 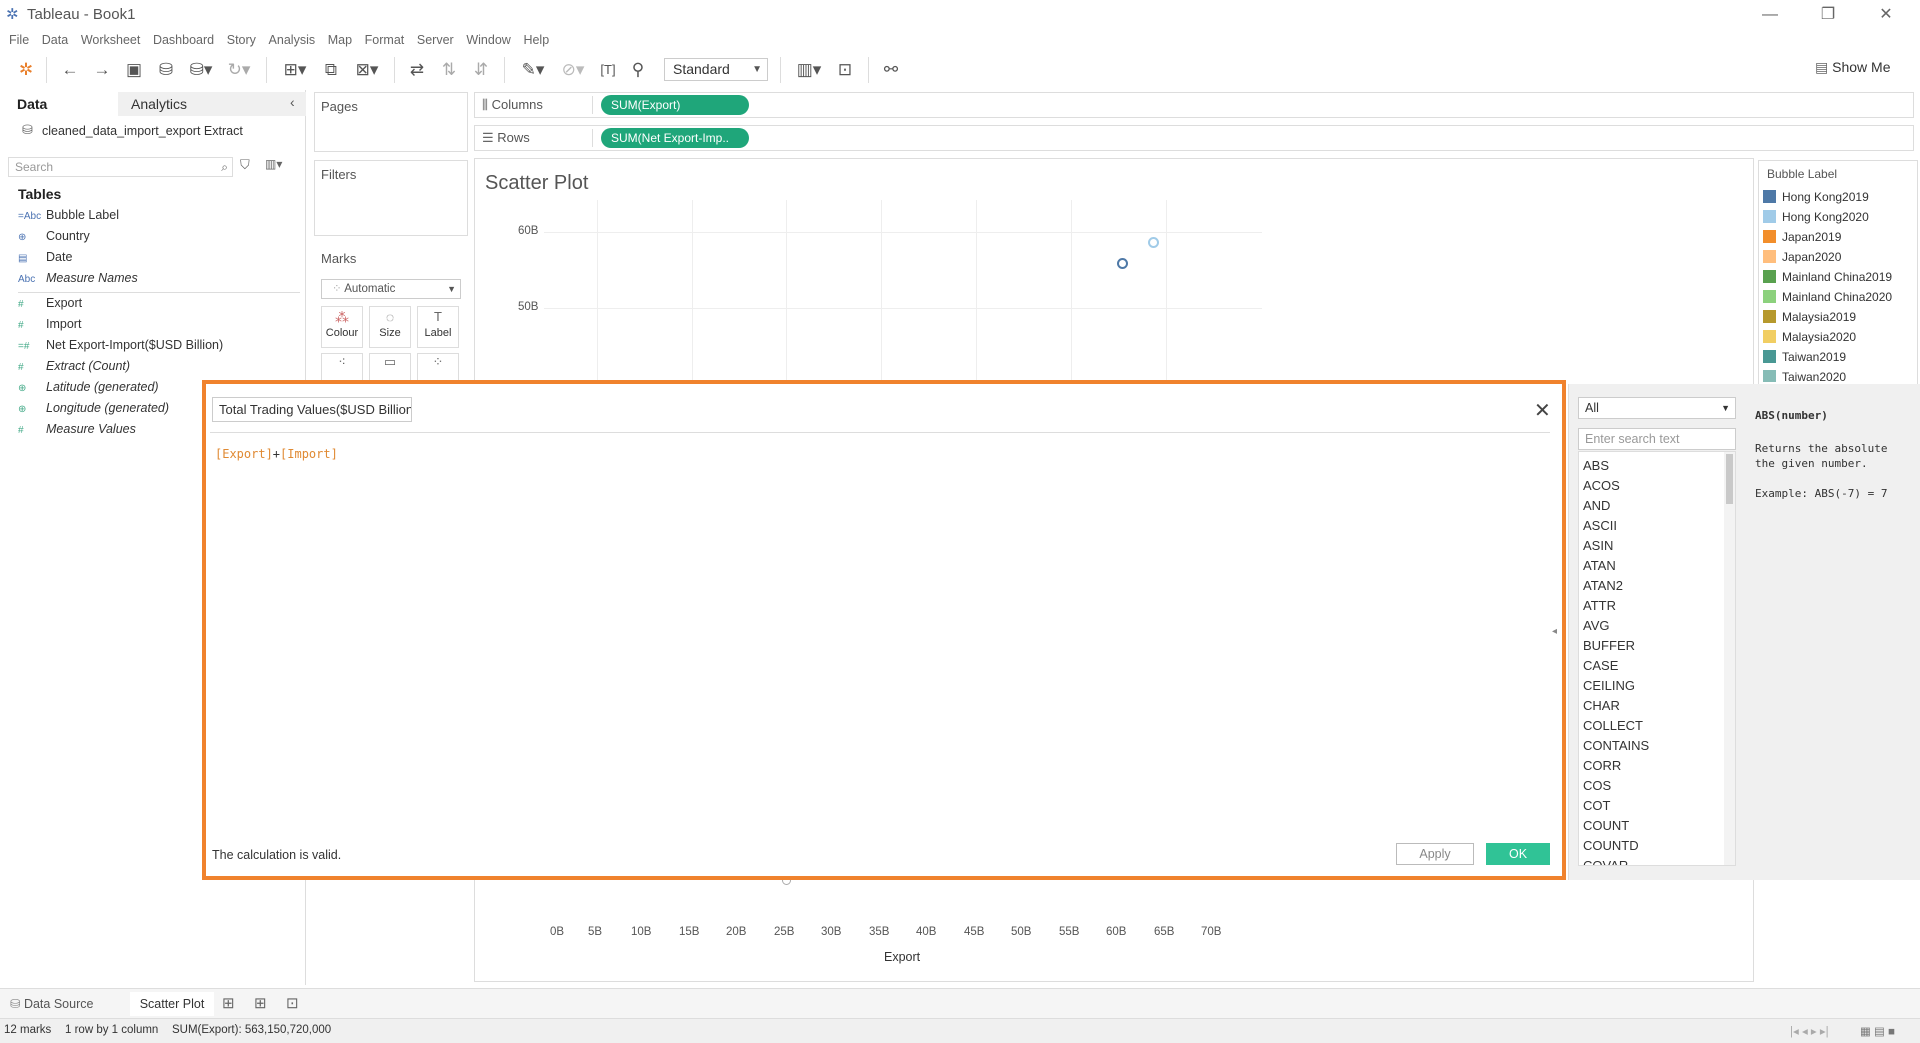 I want to click on ok-button: OK, so click(x=1518, y=854).